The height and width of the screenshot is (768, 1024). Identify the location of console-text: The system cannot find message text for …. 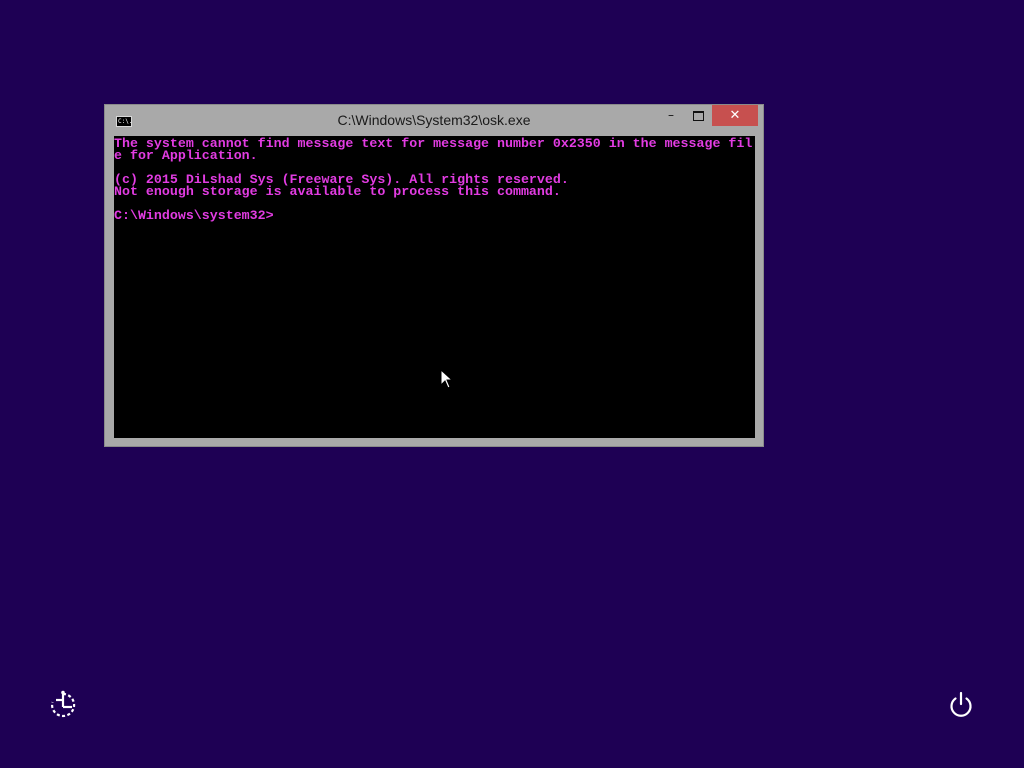
(434, 179).